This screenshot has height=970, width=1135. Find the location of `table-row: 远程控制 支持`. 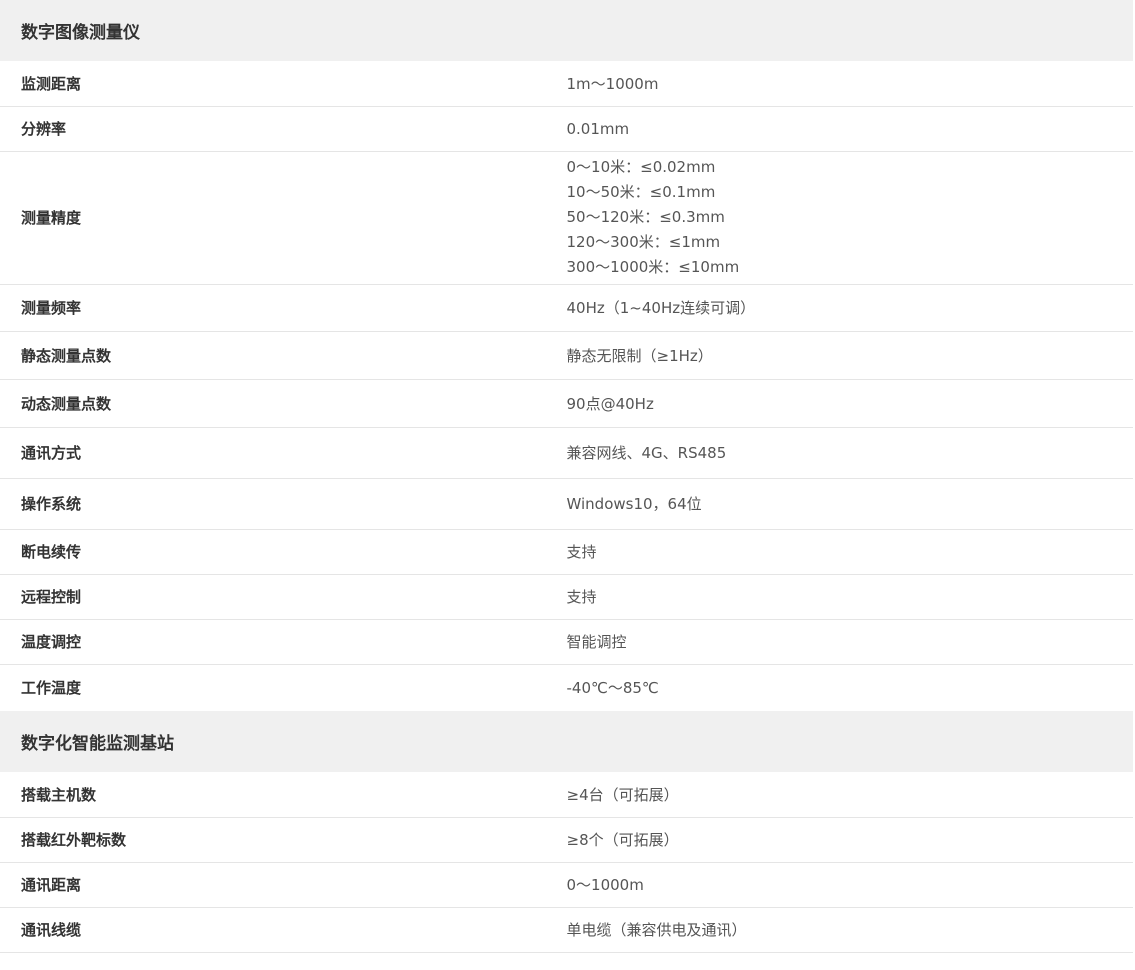

table-row: 远程控制 支持 is located at coordinates (566, 597).